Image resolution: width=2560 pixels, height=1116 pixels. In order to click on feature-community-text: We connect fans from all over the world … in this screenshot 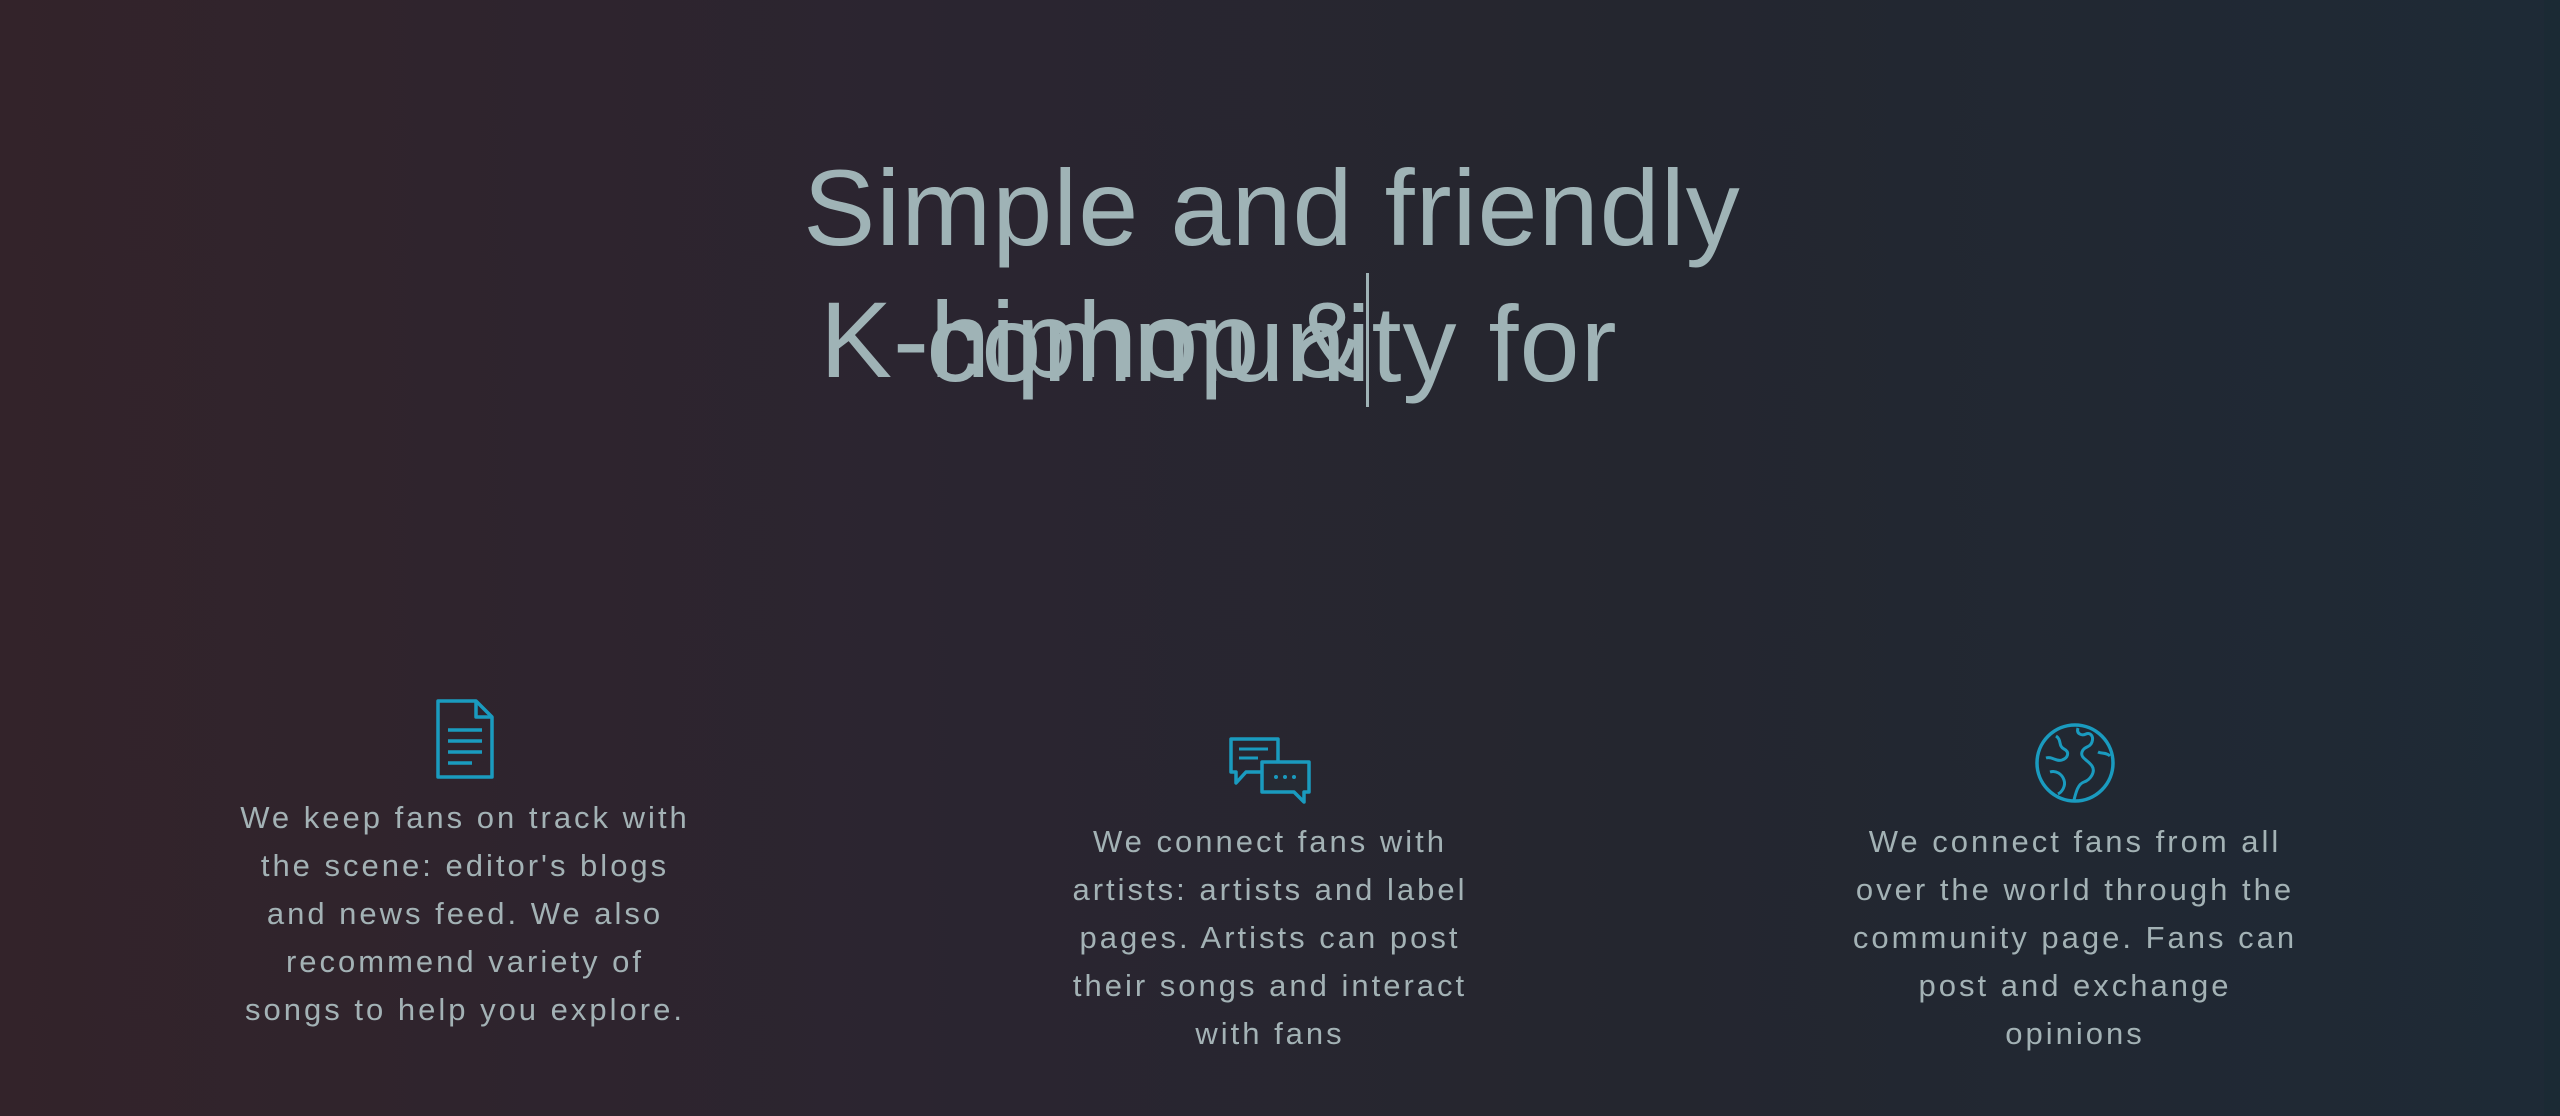, I will do `click(2075, 937)`.